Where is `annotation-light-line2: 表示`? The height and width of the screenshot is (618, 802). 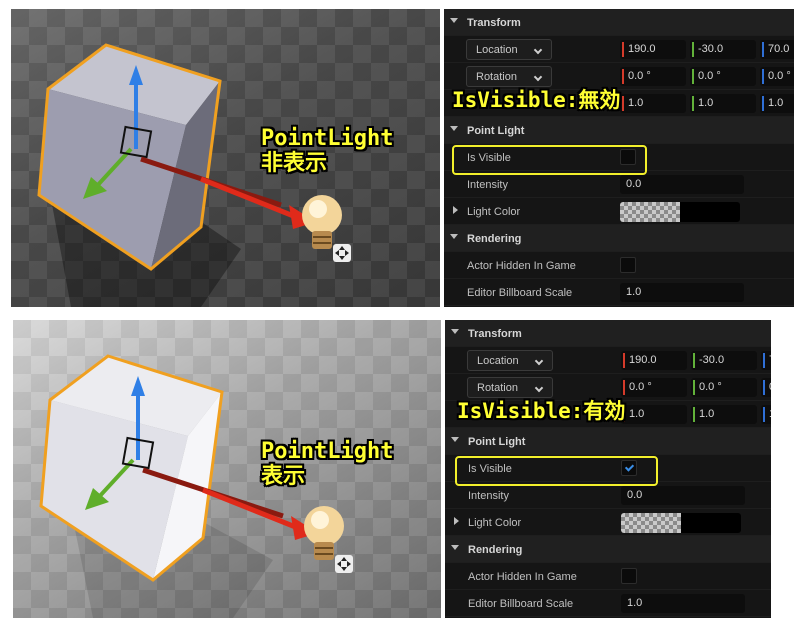
annotation-light-line2: 表示 is located at coordinates (283, 476).